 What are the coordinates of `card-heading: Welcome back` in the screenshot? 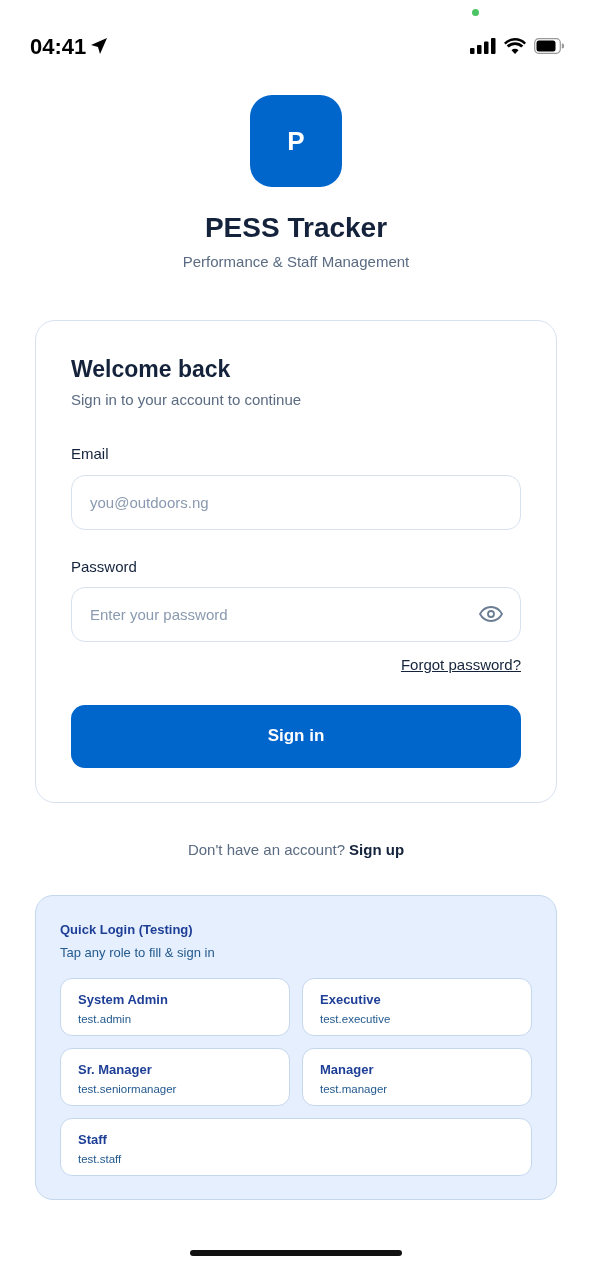 It's located at (151, 368).